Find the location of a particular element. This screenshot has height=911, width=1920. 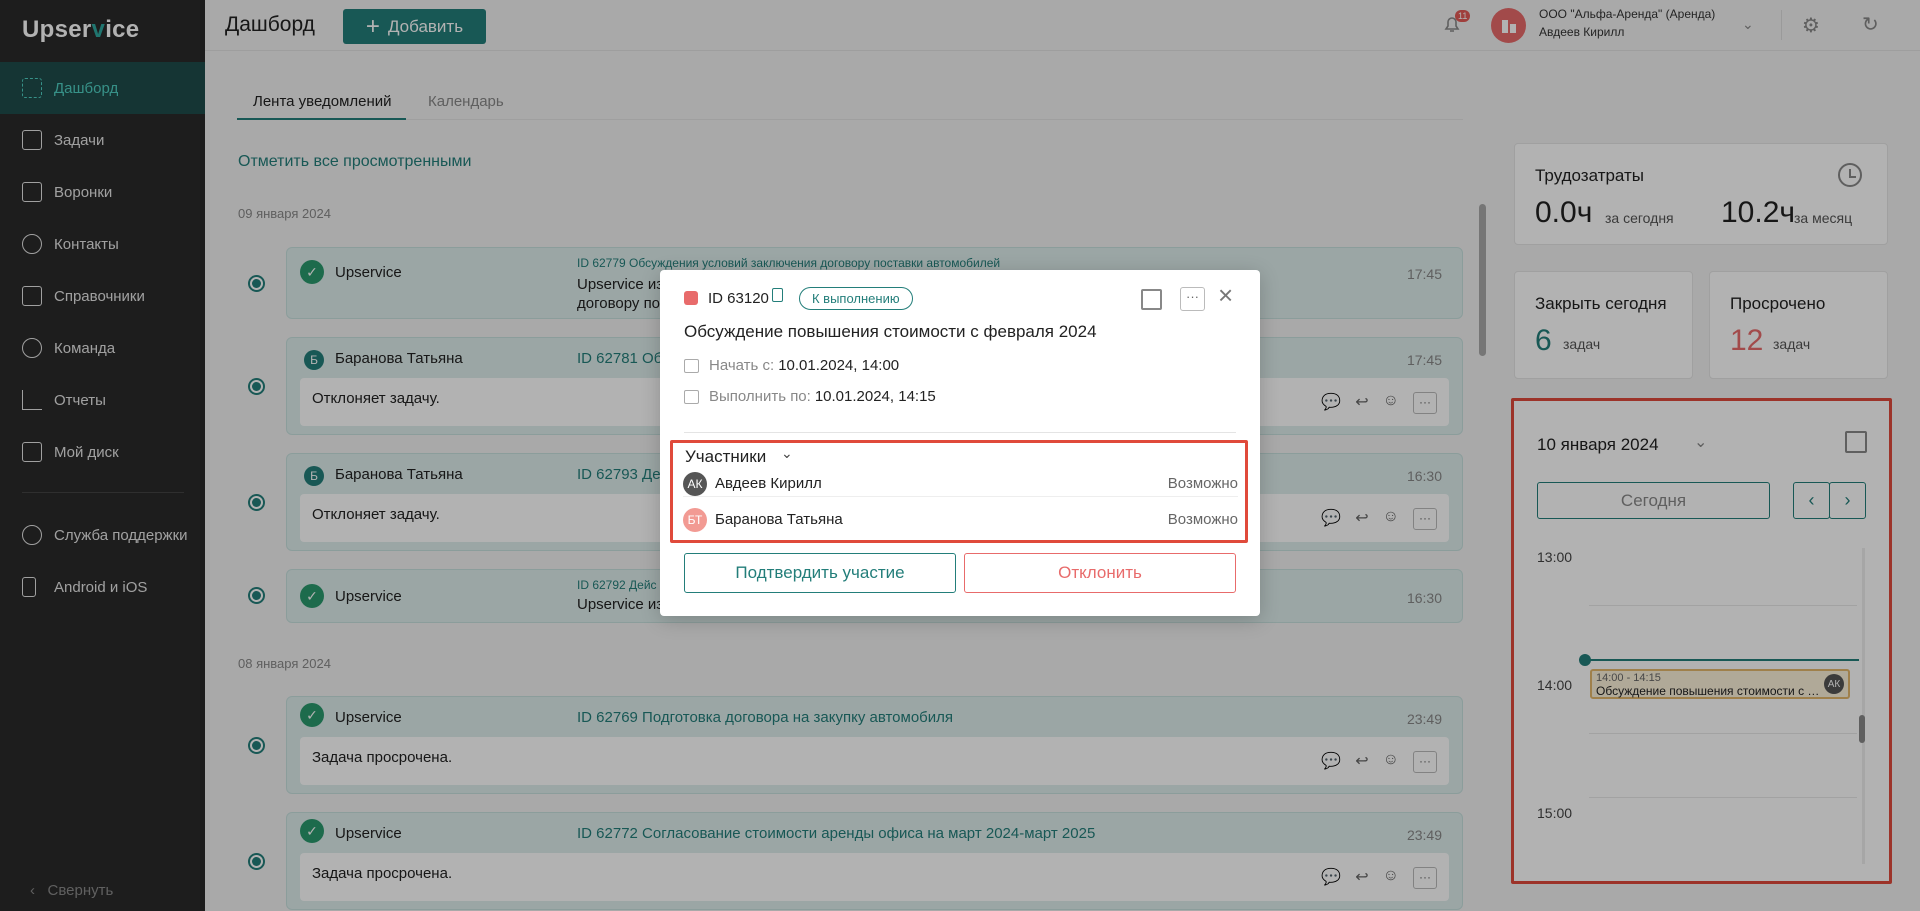

copy-icon is located at coordinates (777, 295).